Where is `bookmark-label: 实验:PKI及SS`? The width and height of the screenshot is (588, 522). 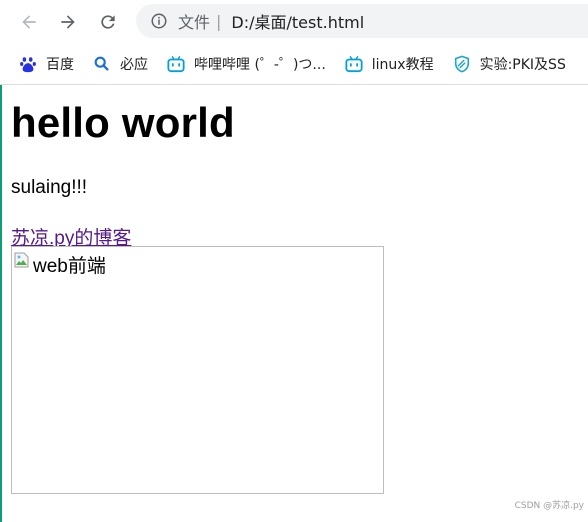 bookmark-label: 实验:PKI及SS is located at coordinates (522, 65).